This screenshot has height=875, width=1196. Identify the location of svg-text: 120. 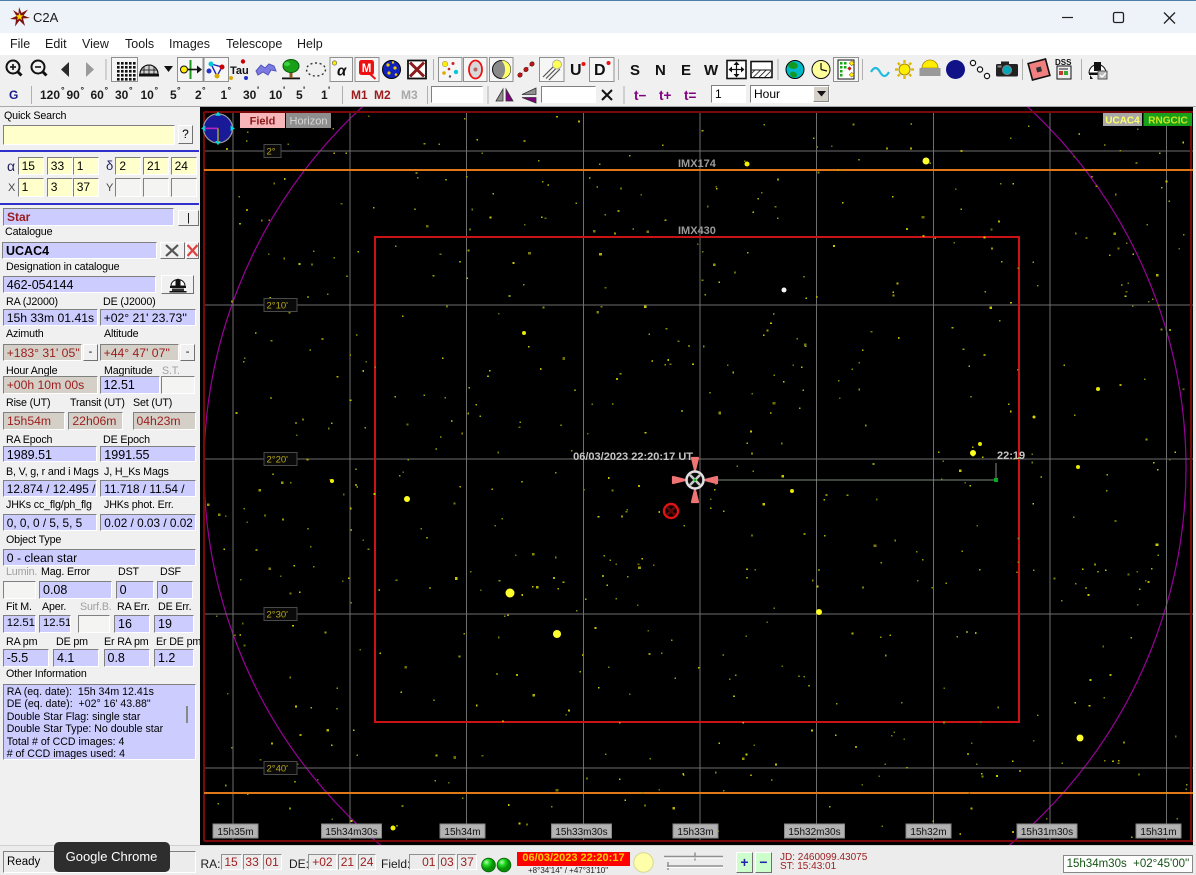
(50, 95).